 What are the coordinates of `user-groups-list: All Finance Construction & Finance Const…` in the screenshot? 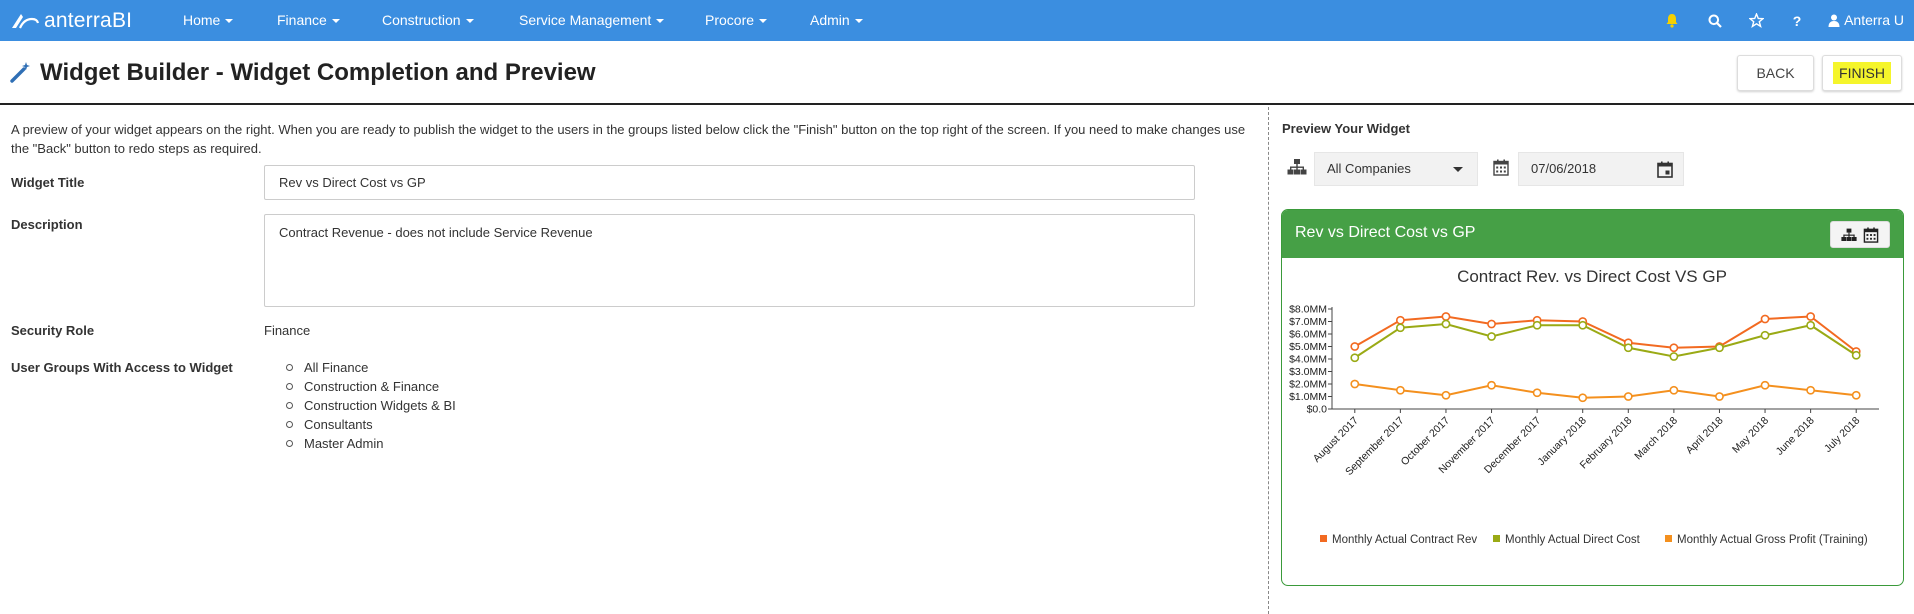 It's located at (371, 405).